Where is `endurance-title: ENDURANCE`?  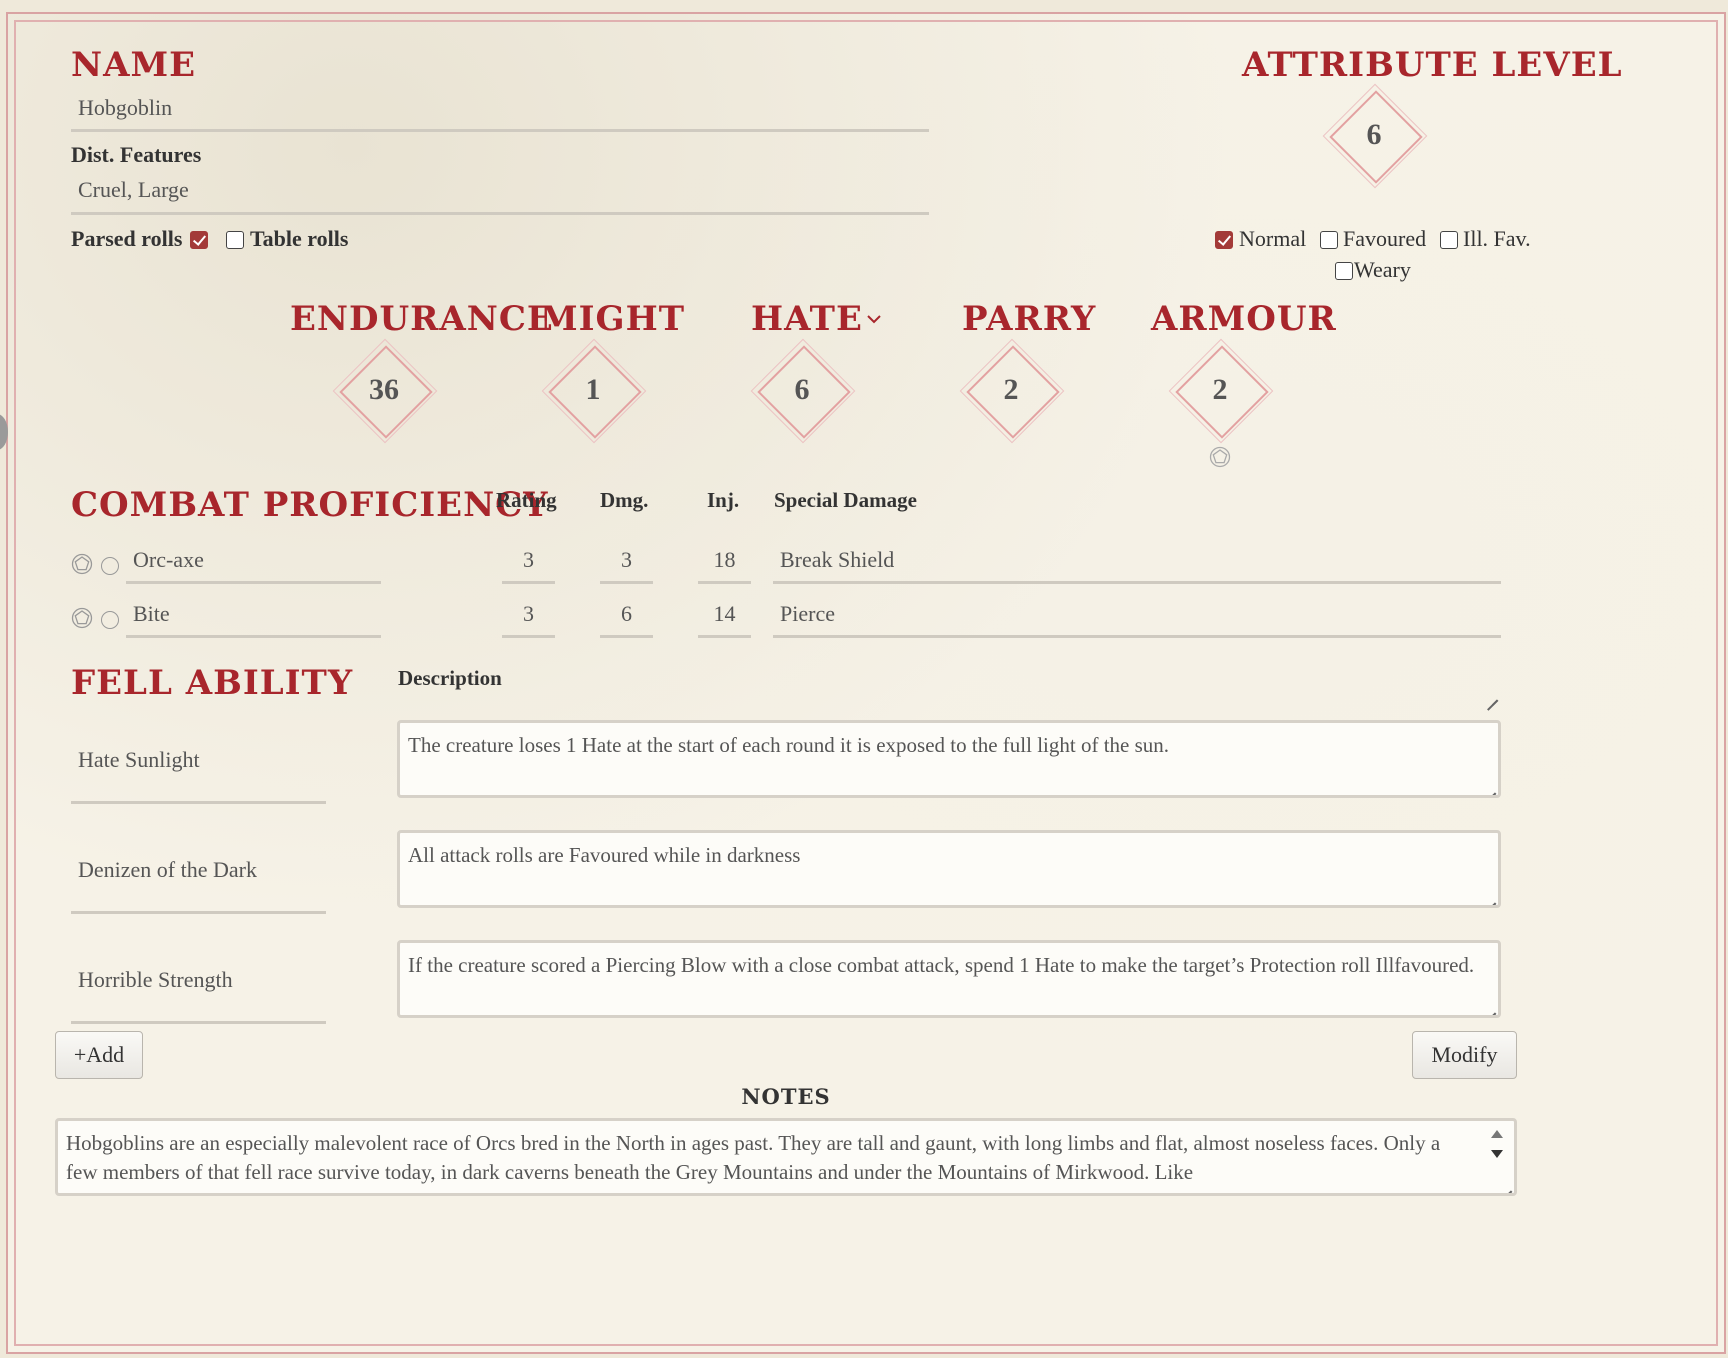 endurance-title: ENDURANCE is located at coordinates (422, 319).